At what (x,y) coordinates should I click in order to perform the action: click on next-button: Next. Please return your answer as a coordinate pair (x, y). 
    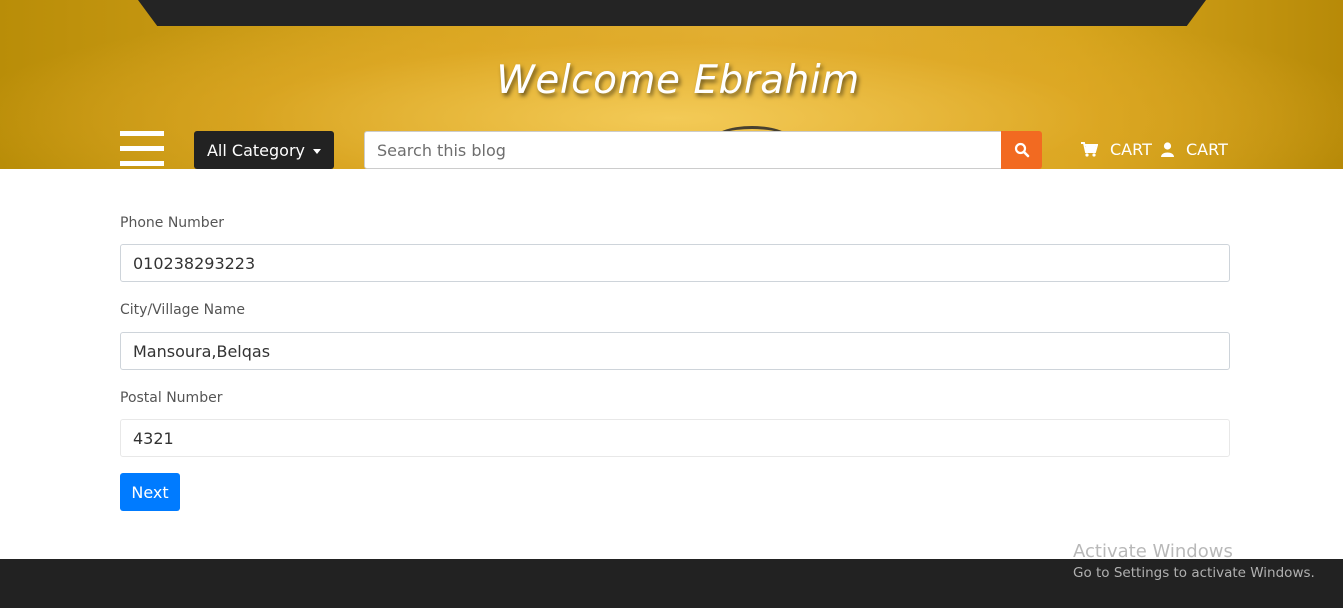
    Looking at the image, I should click on (150, 492).